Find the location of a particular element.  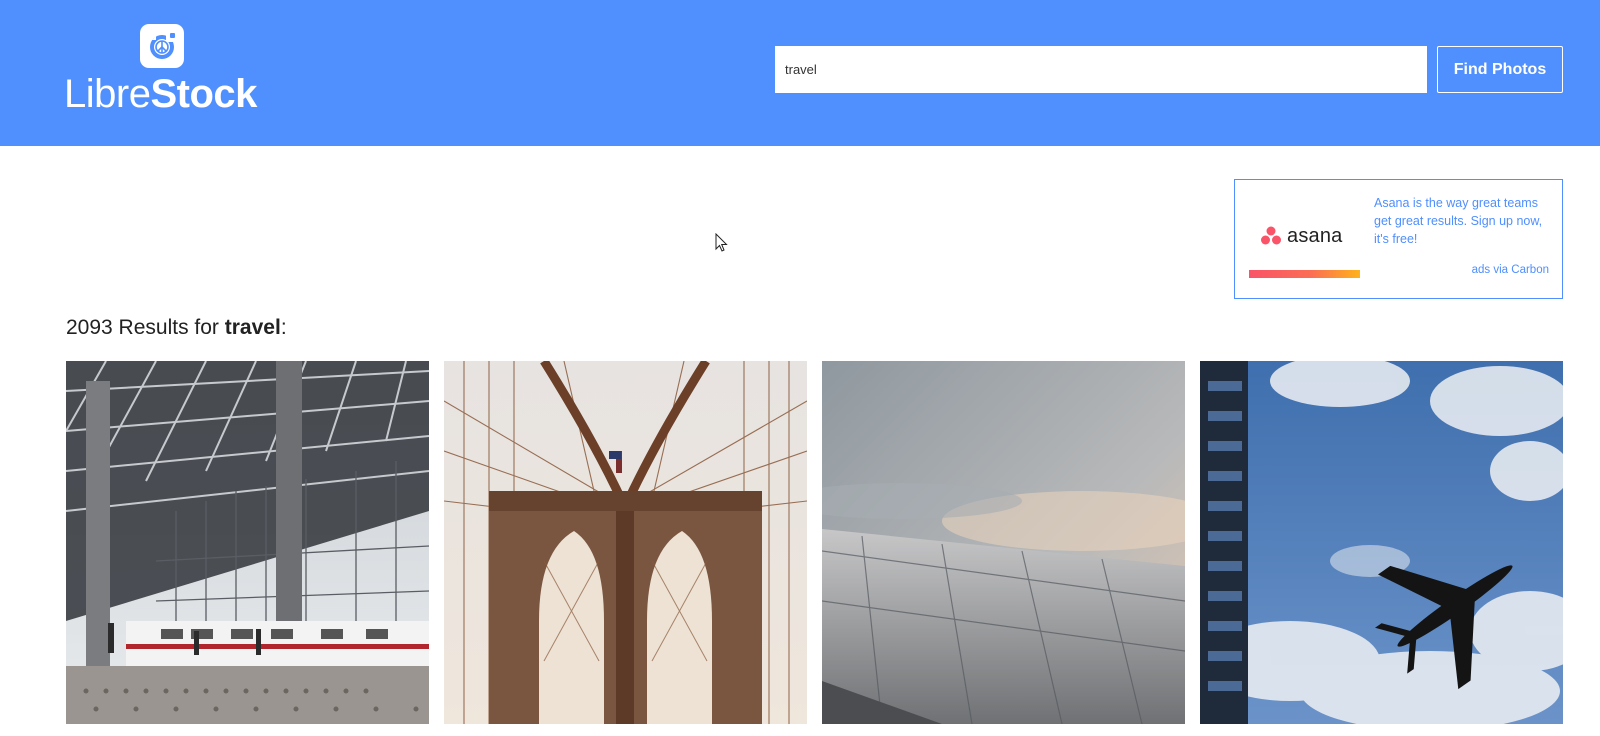

photo-airplane-sky is located at coordinates (1381, 542).